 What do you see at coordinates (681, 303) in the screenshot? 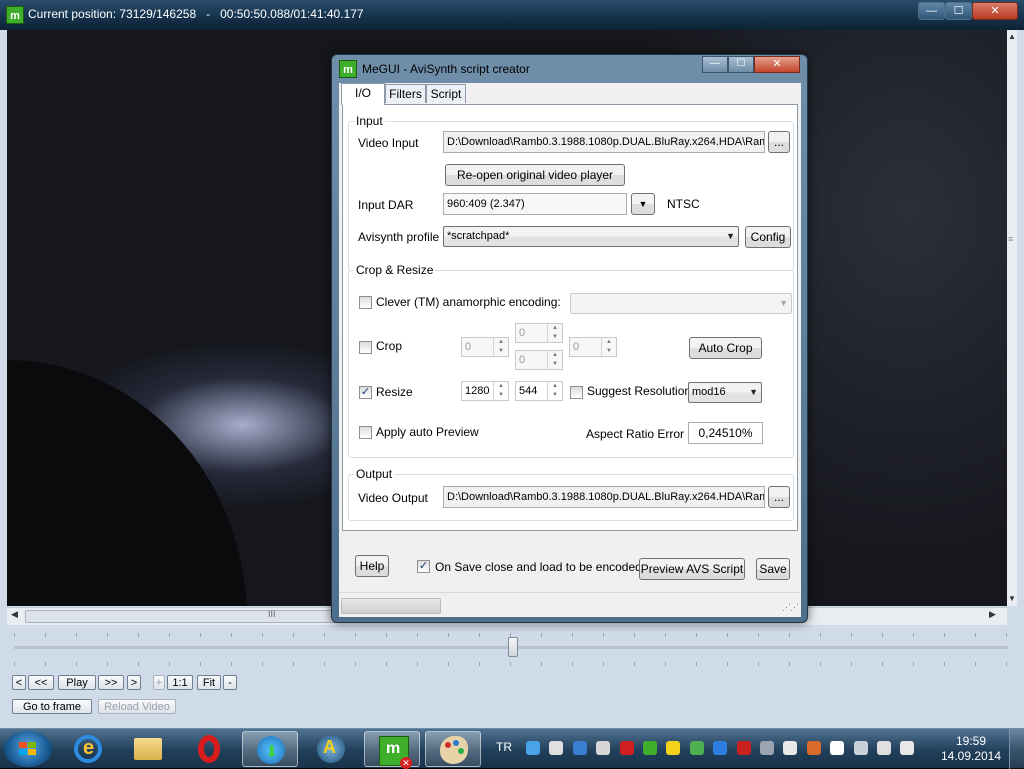
I see `clever-anamorphic-select: ▼` at bounding box center [681, 303].